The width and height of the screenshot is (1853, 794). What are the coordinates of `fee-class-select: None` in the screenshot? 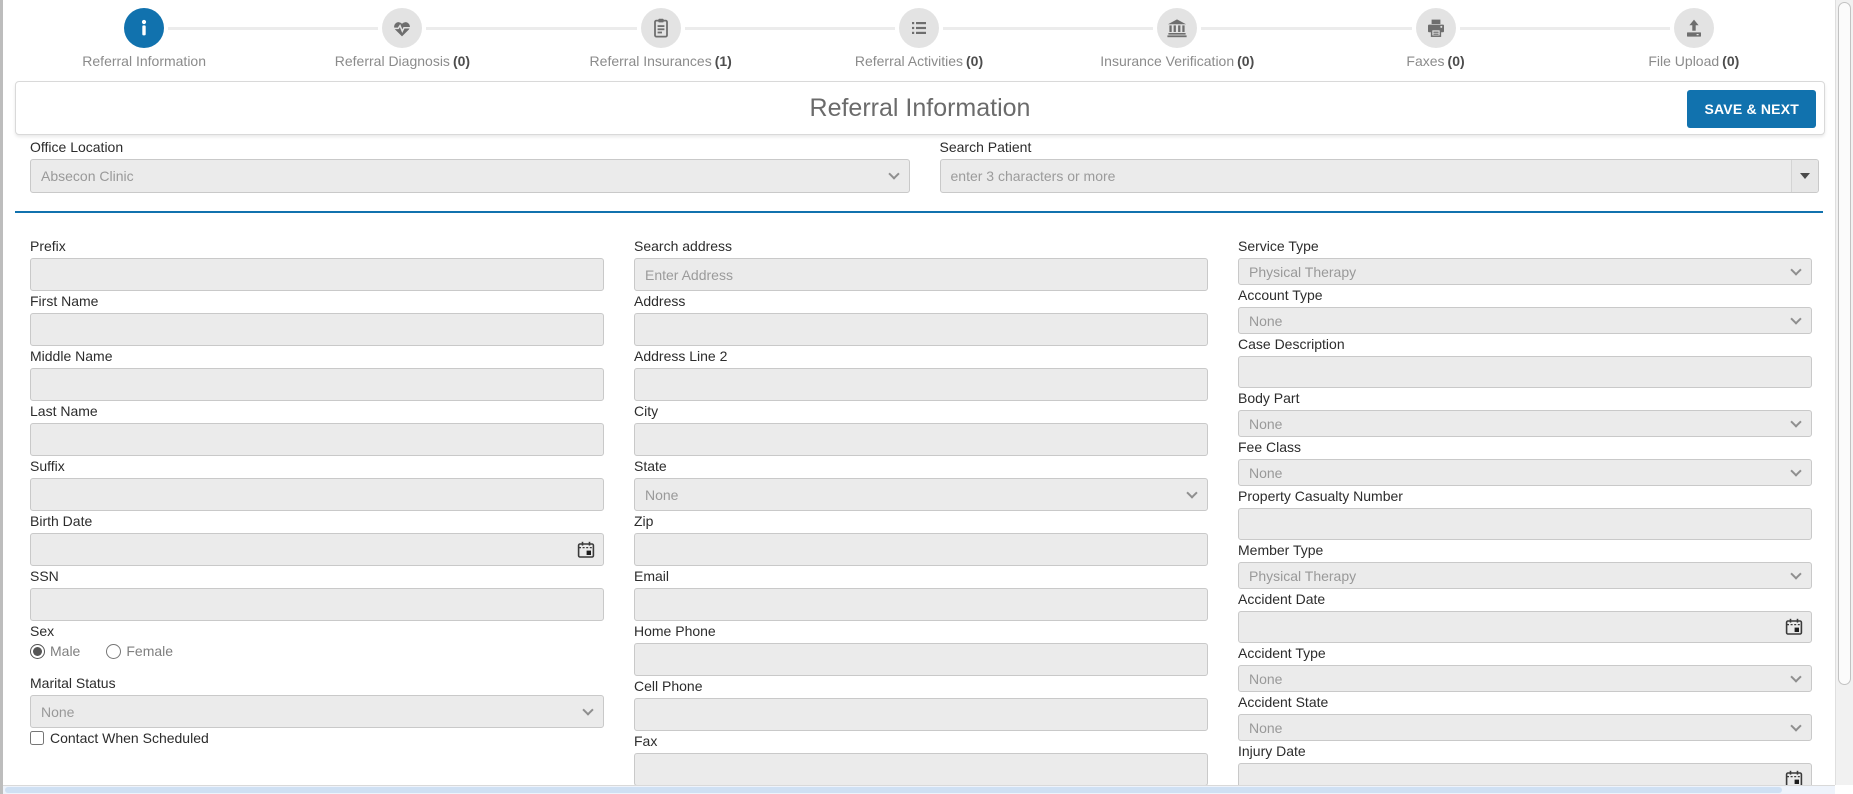 It's located at (1525, 472).